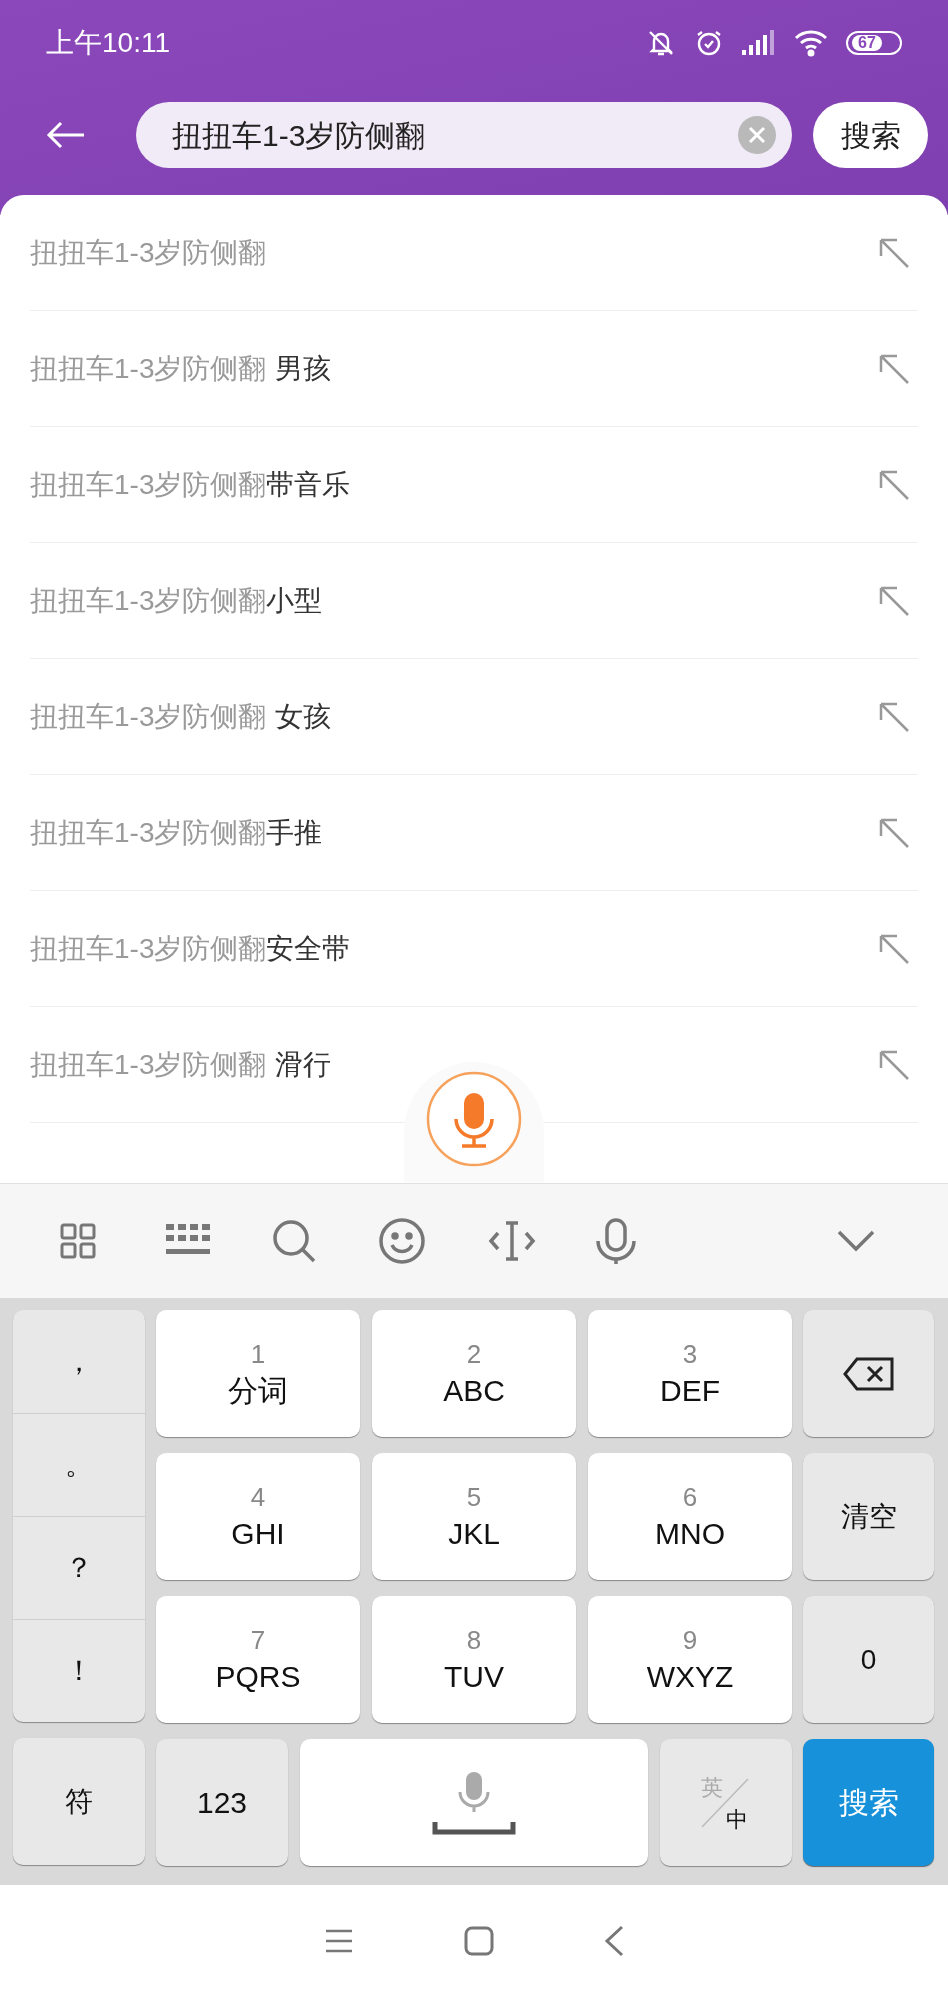 This screenshot has height=2000, width=948. What do you see at coordinates (339, 1941) in the screenshot?
I see `menu-icon` at bounding box center [339, 1941].